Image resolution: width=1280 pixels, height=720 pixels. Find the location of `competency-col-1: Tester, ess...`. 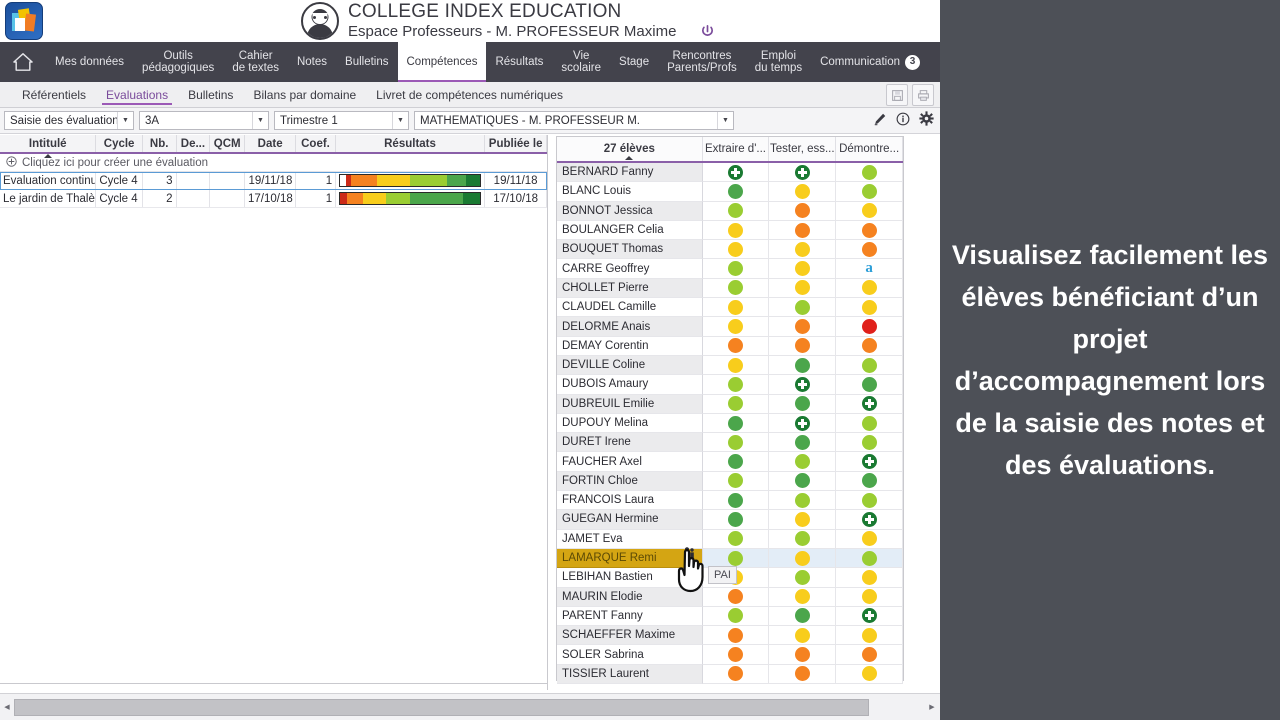

competency-col-1: Tester, ess... is located at coordinates (803, 149).